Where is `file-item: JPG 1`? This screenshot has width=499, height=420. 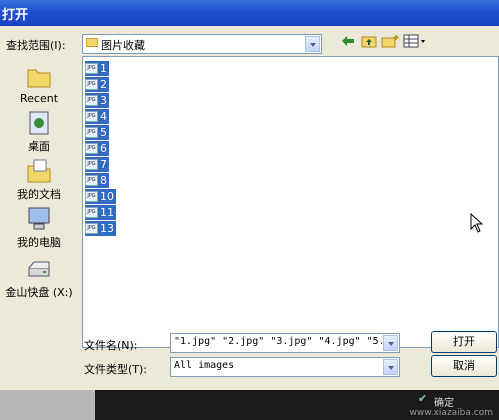 file-item: JPG 1 is located at coordinates (97, 68).